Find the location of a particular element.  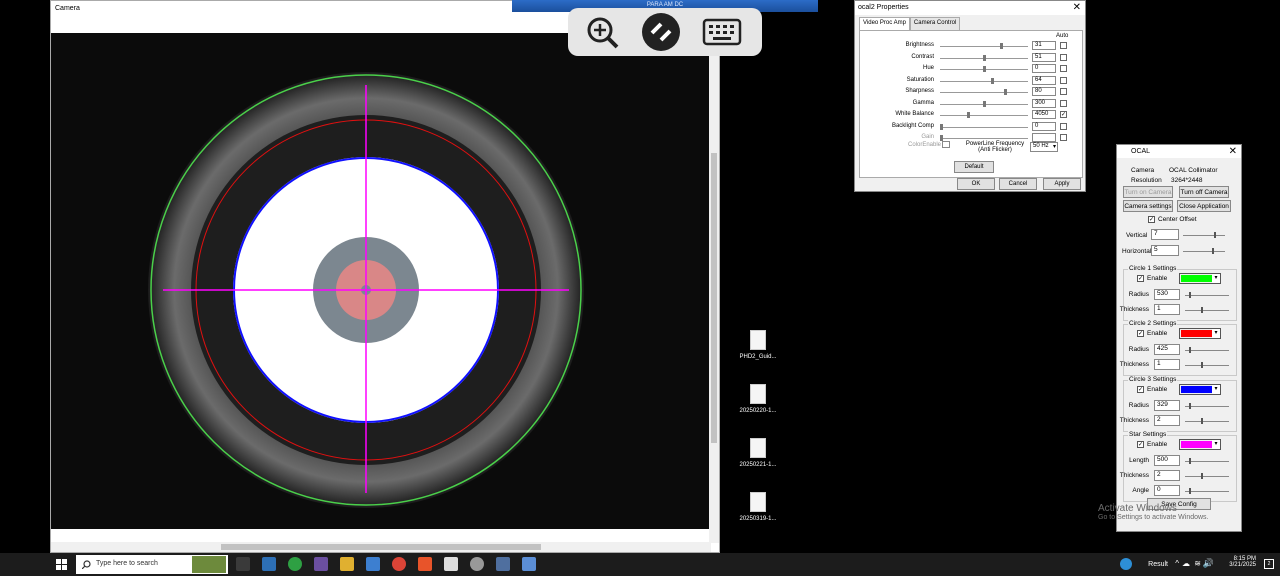

circle3-thickness-slider is located at coordinates (1207, 421).